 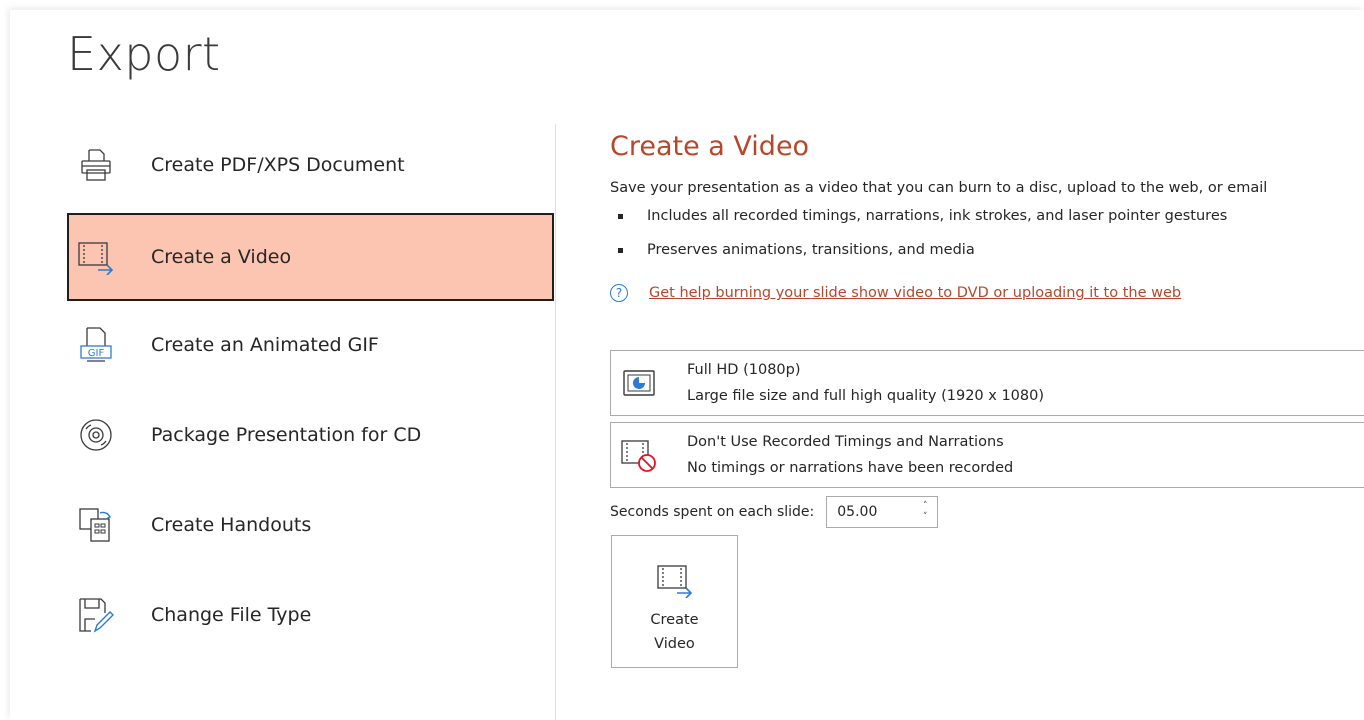 What do you see at coordinates (96, 345) in the screenshot?
I see `gif-icon: GIF` at bounding box center [96, 345].